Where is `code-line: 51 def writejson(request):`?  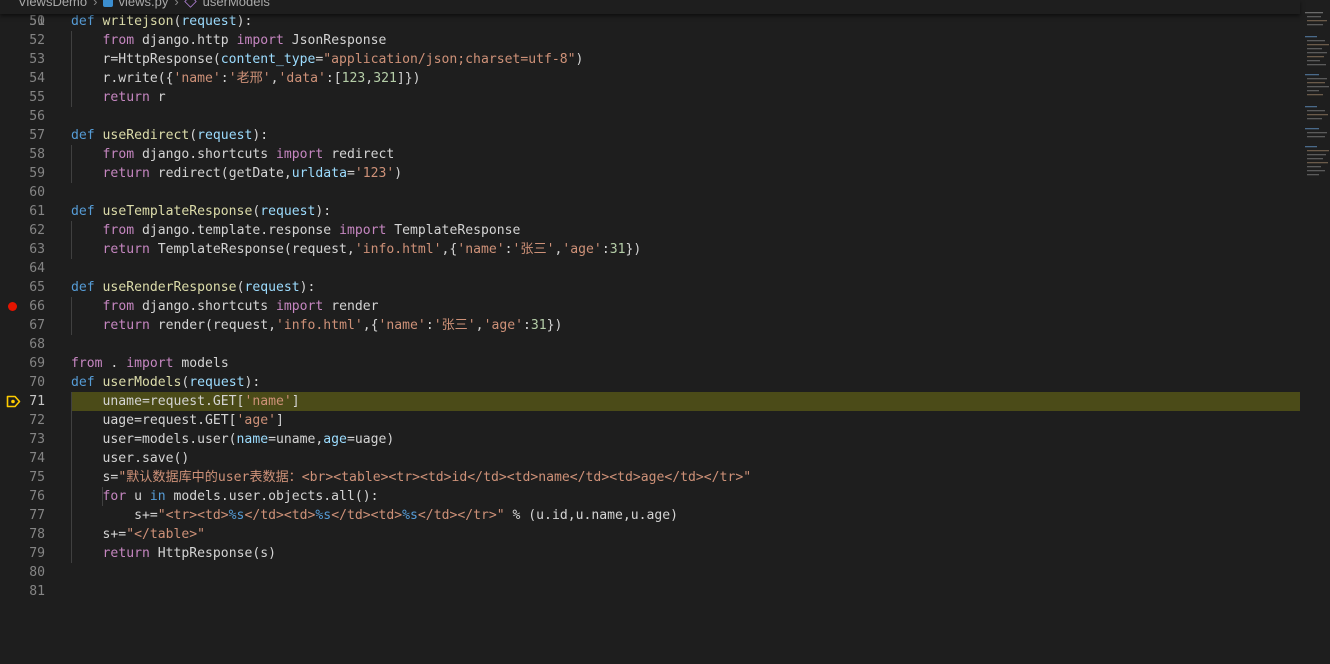 code-line: 51 def writejson(request): is located at coordinates (650, 21).